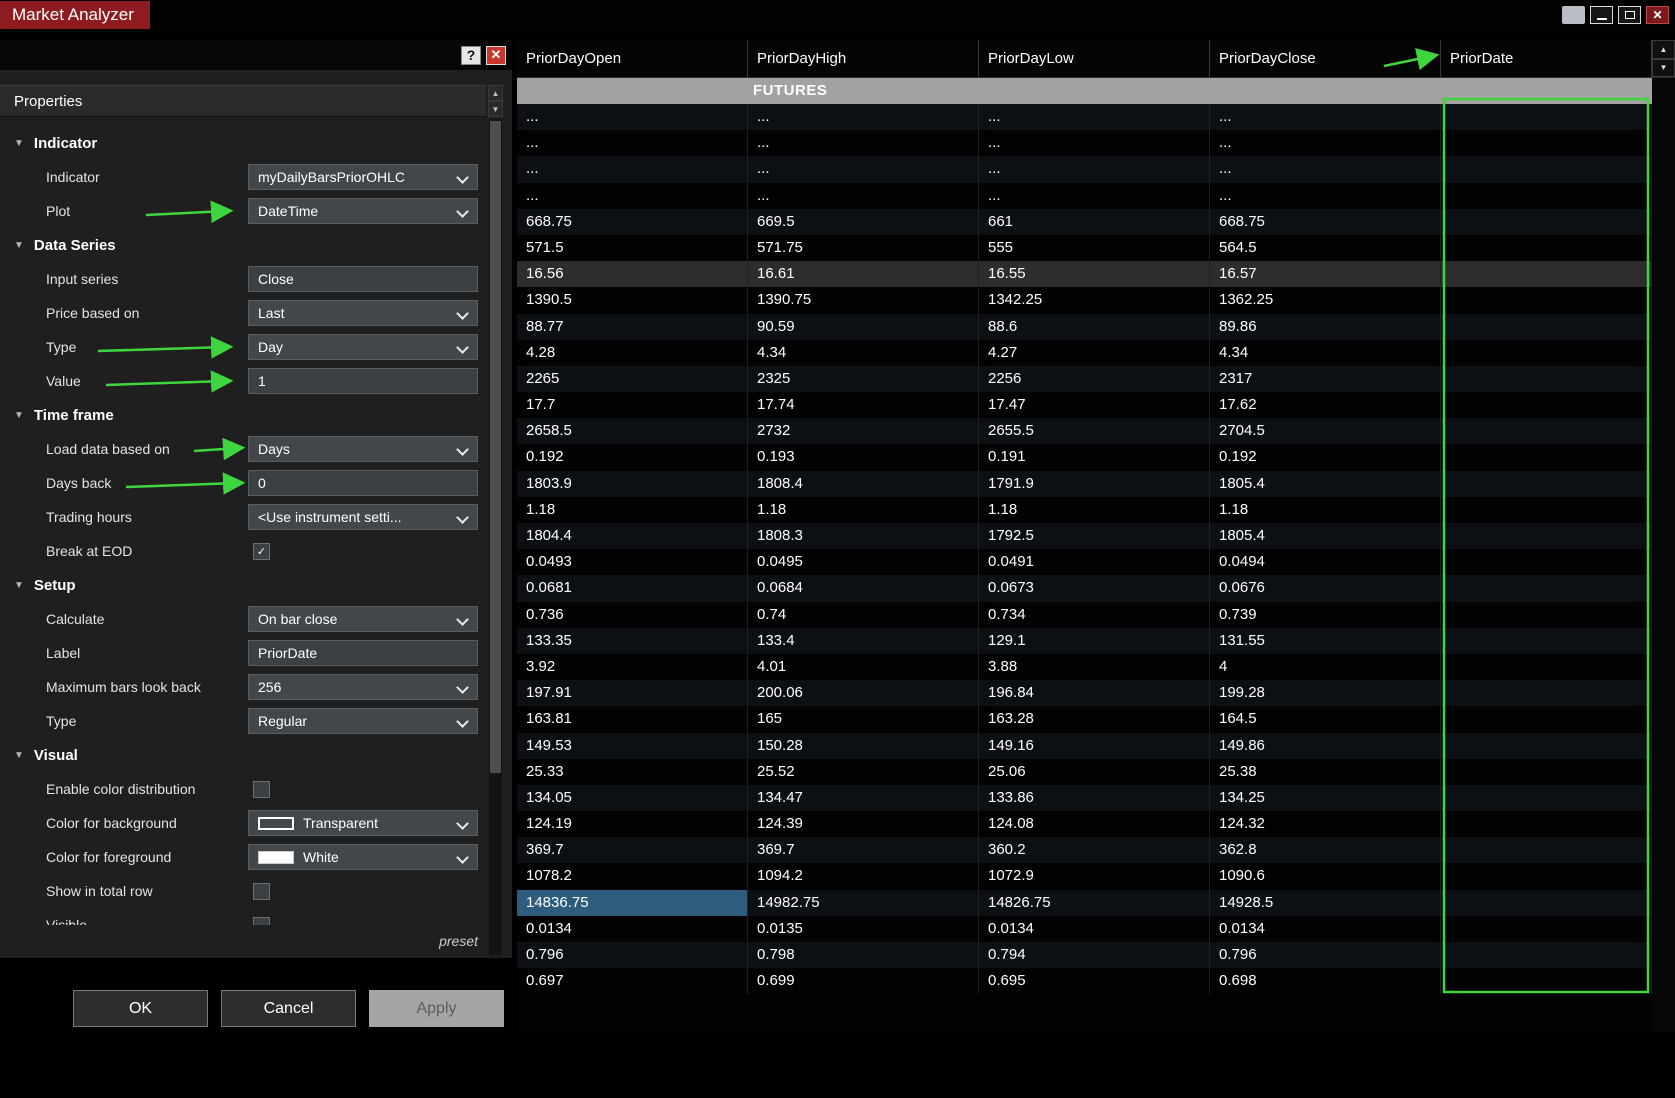  Describe the element at coordinates (1663, 555) in the screenshot. I see `table-scroll-track` at that location.